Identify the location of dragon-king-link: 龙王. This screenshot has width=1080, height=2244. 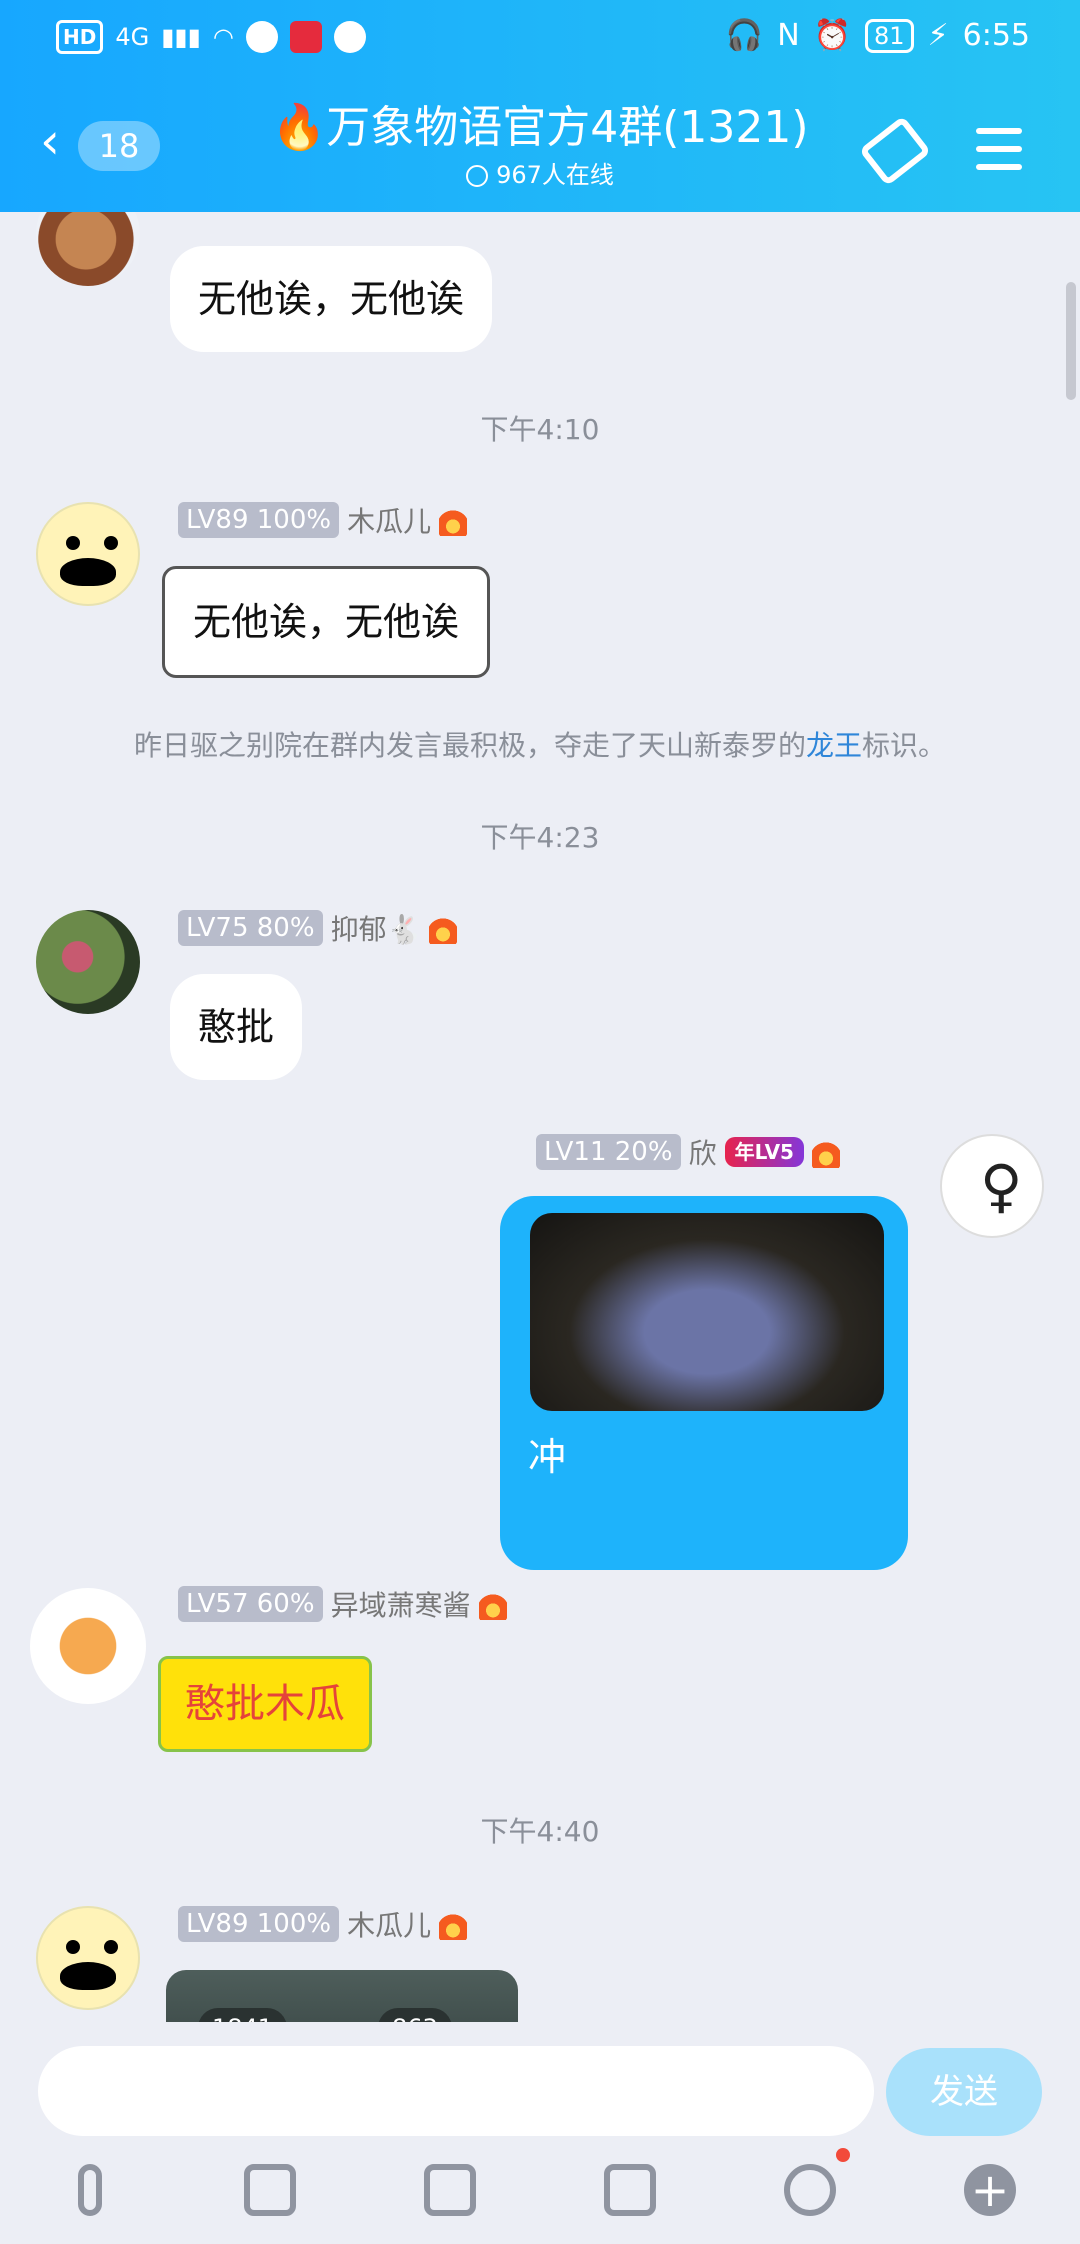
(834, 745).